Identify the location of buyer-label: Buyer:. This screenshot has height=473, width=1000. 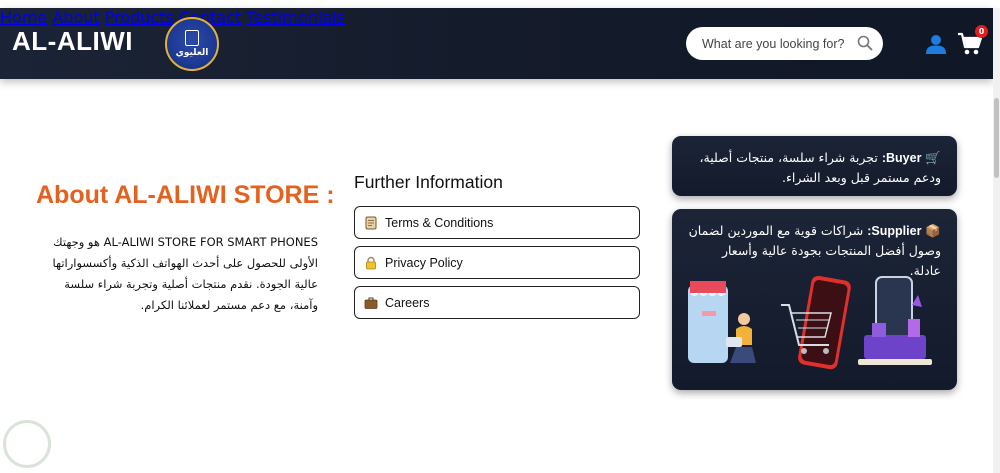
(901, 158).